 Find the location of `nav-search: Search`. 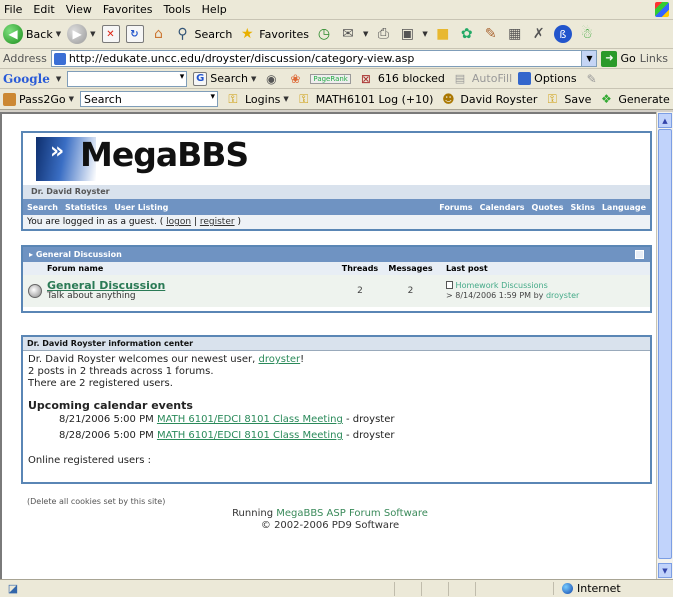

nav-search: Search is located at coordinates (42, 207).